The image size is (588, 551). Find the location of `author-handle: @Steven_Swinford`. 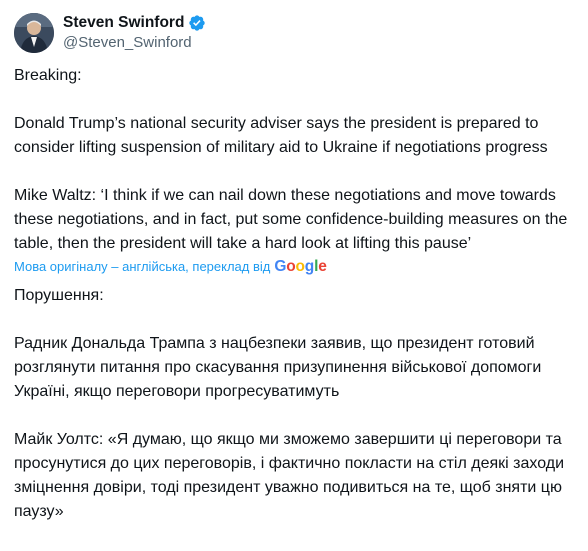

author-handle: @Steven_Swinford is located at coordinates (134, 43).